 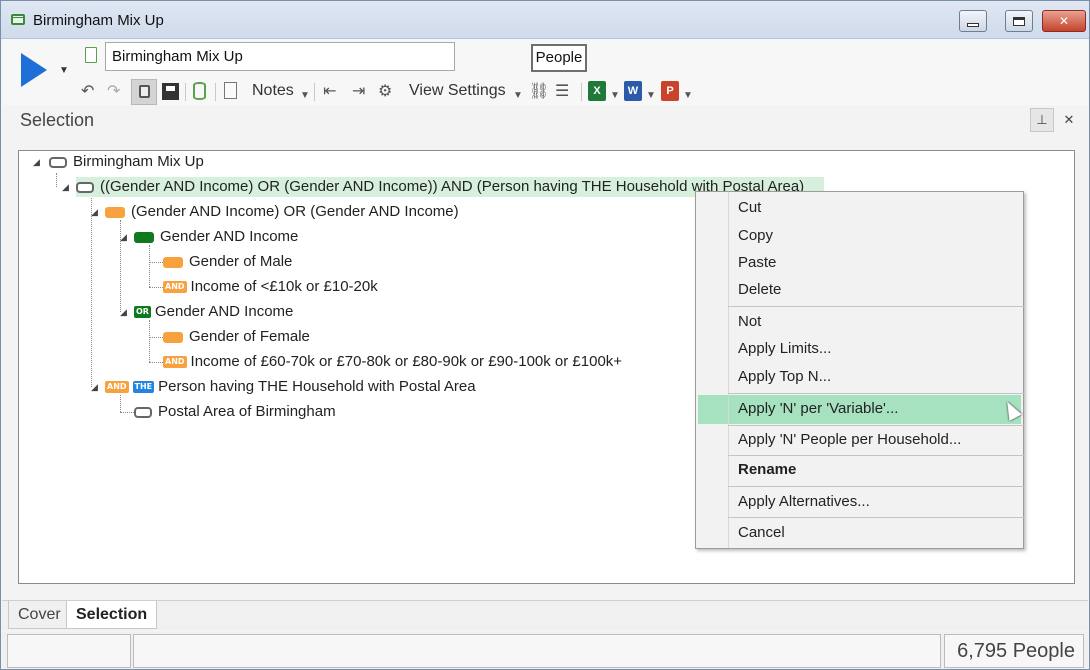 I want to click on clipboard-icon, so click(x=230, y=90).